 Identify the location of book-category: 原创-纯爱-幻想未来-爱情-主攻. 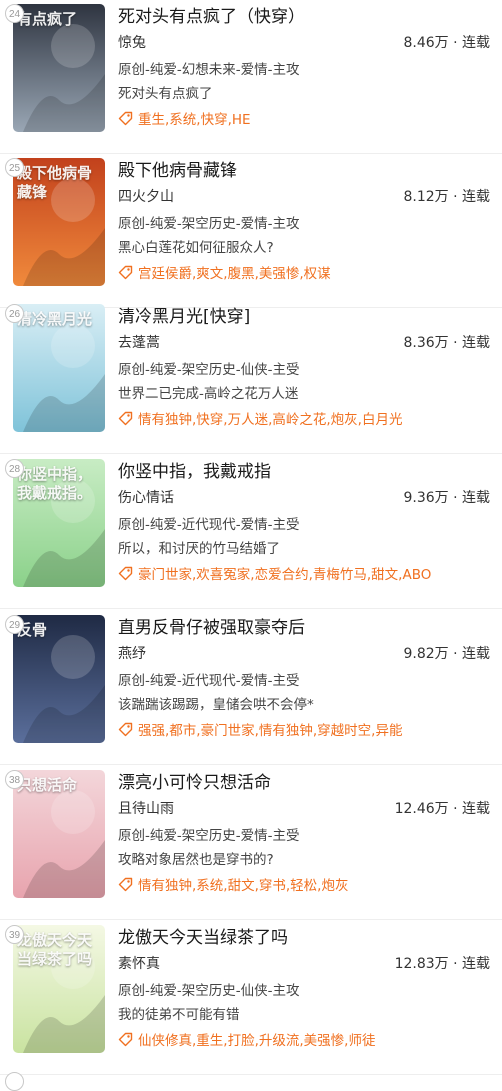
(209, 70).